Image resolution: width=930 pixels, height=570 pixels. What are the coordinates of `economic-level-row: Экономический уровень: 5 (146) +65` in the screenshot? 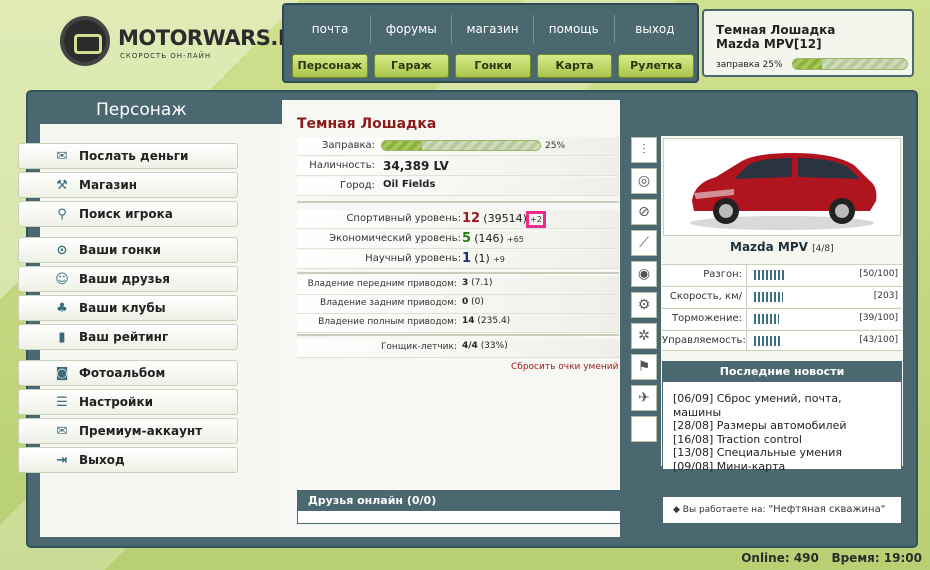 It's located at (458, 239).